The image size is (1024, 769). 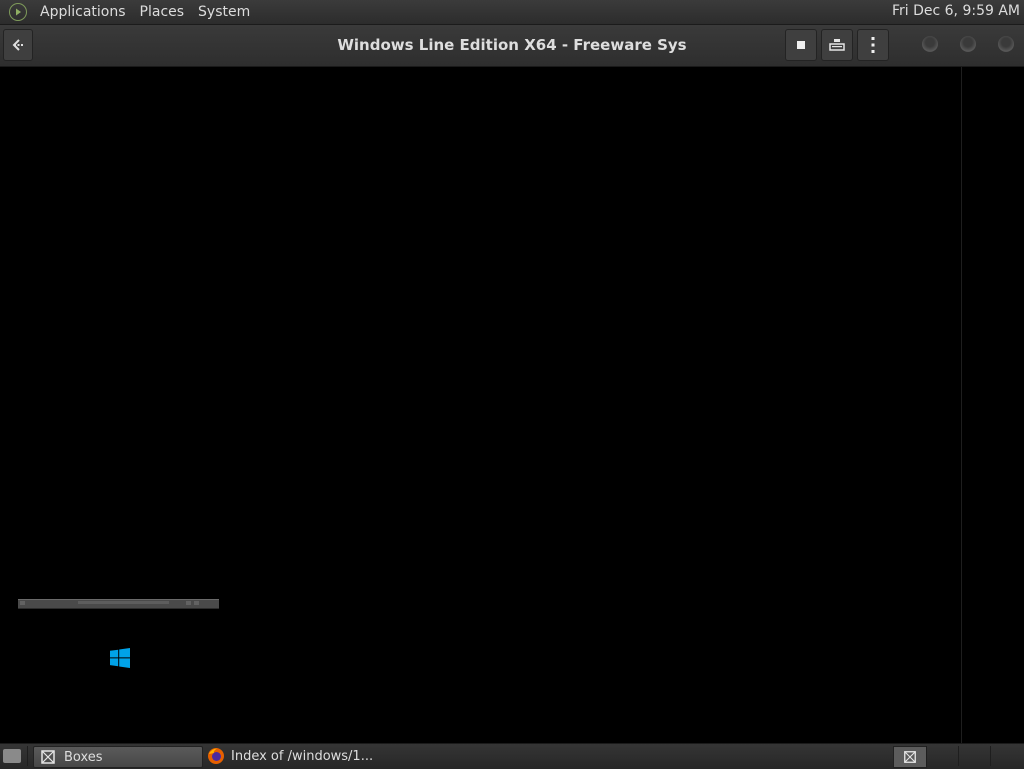 I want to click on kebab-menu-icon, so click(x=873, y=45).